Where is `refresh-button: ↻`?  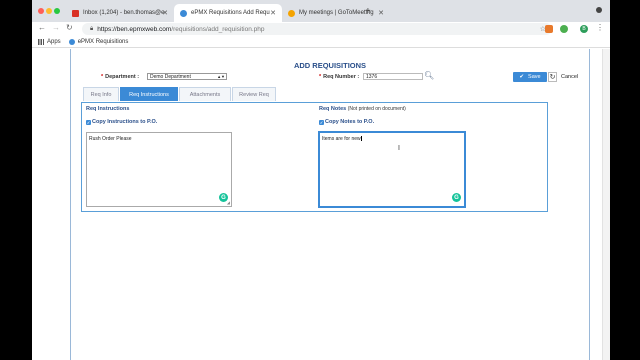 refresh-button: ↻ is located at coordinates (552, 77).